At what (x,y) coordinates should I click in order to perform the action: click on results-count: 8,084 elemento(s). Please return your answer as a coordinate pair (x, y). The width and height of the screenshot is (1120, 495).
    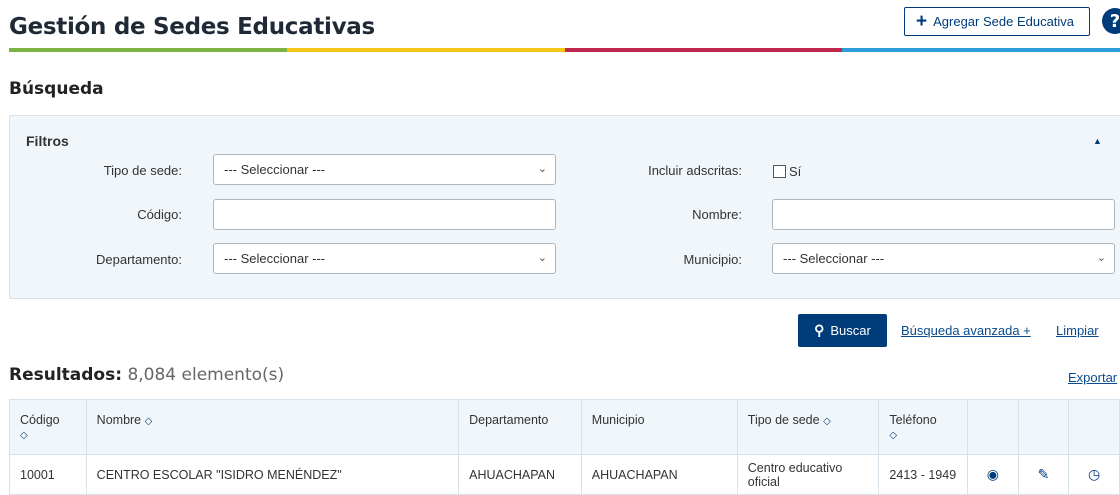
    Looking at the image, I should click on (206, 375).